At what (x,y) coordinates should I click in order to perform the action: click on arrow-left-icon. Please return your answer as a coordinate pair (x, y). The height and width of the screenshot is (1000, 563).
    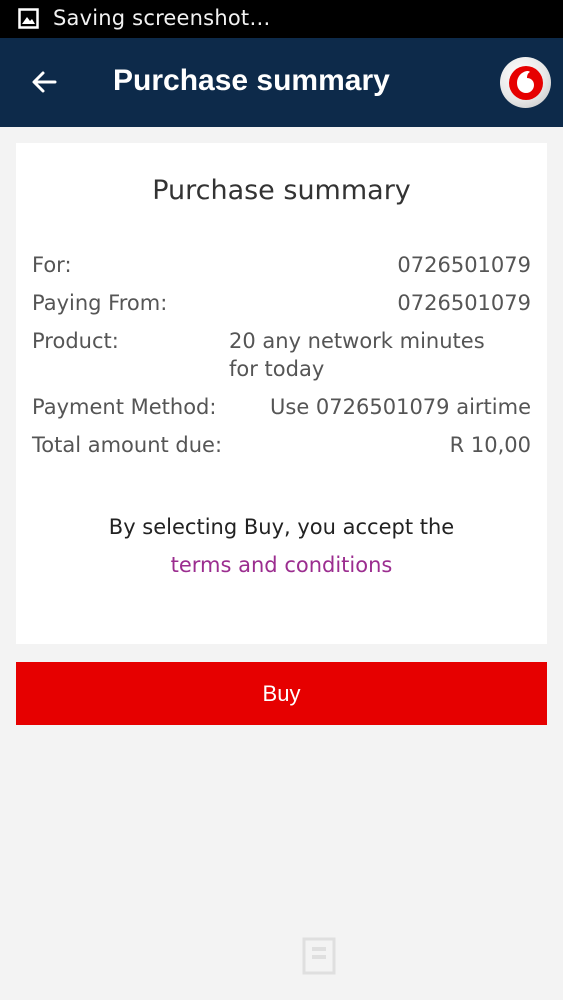
    Looking at the image, I should click on (44, 82).